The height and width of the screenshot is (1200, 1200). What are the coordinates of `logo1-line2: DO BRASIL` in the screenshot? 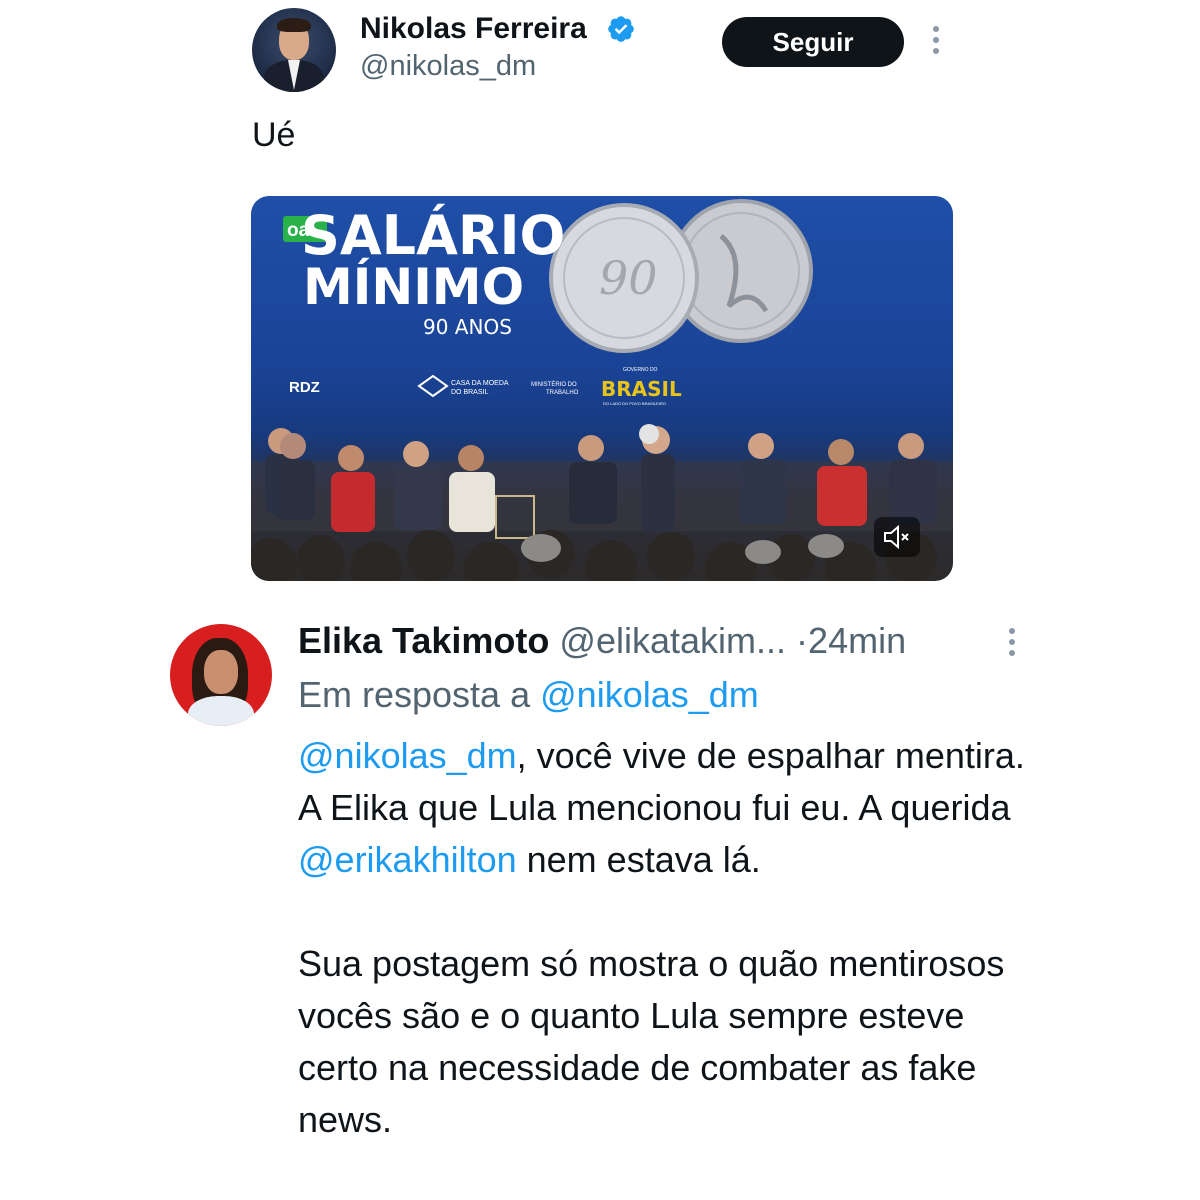 It's located at (469, 392).